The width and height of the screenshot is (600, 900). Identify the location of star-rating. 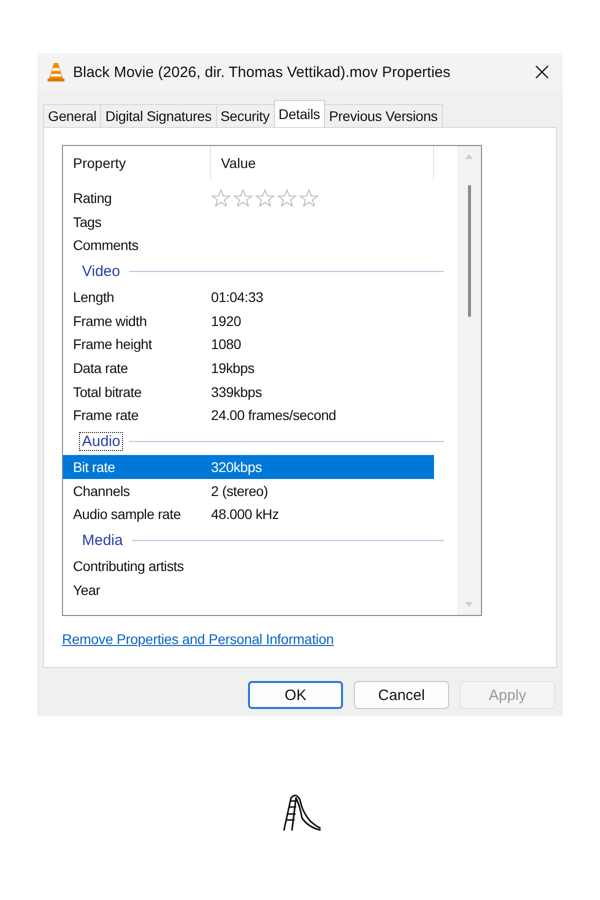
(265, 197).